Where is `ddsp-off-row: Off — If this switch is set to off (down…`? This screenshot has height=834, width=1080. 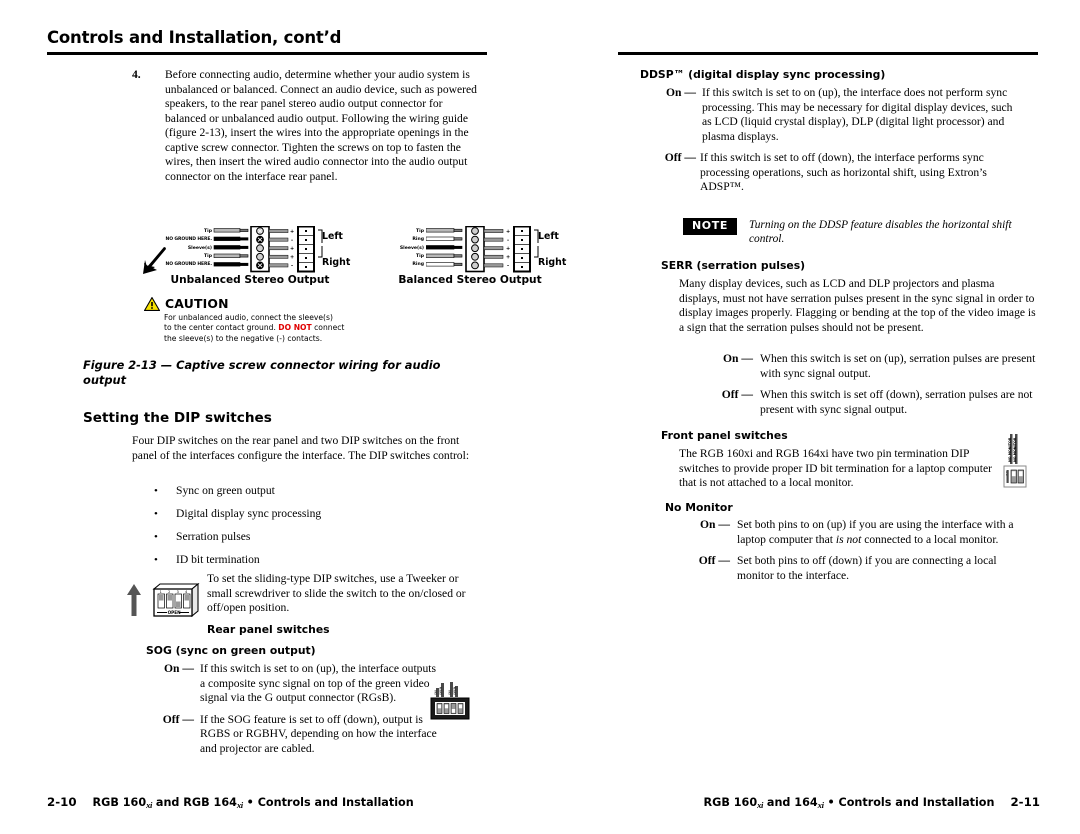 ddsp-off-row: Off — If this switch is set to off (down… is located at coordinates (843, 173).